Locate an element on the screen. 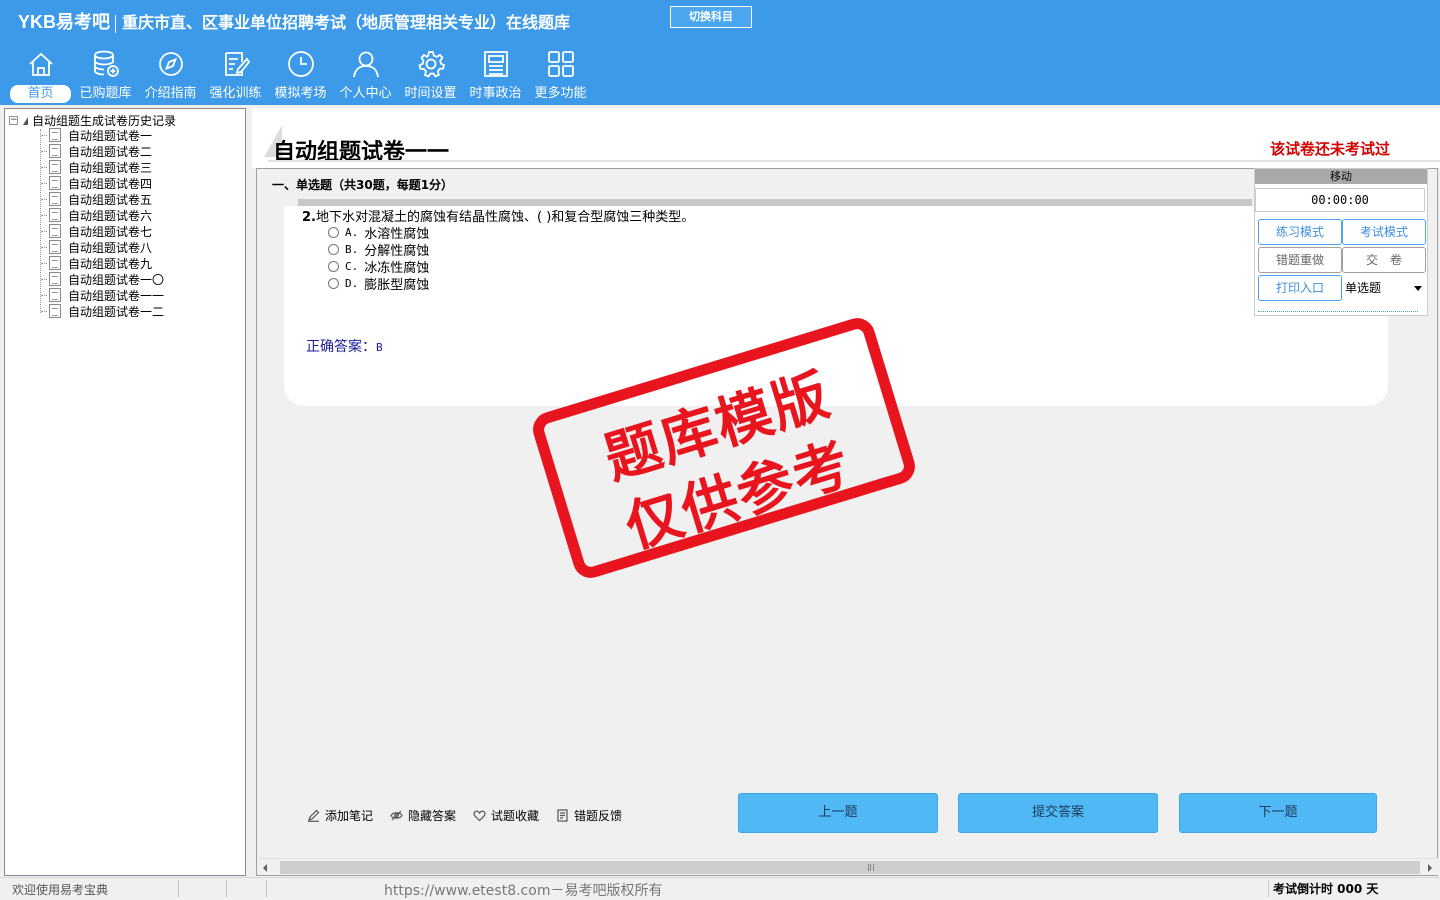 This screenshot has height=900, width=1440. tree-item-paper: 自动组题试卷六 is located at coordinates (96, 215).